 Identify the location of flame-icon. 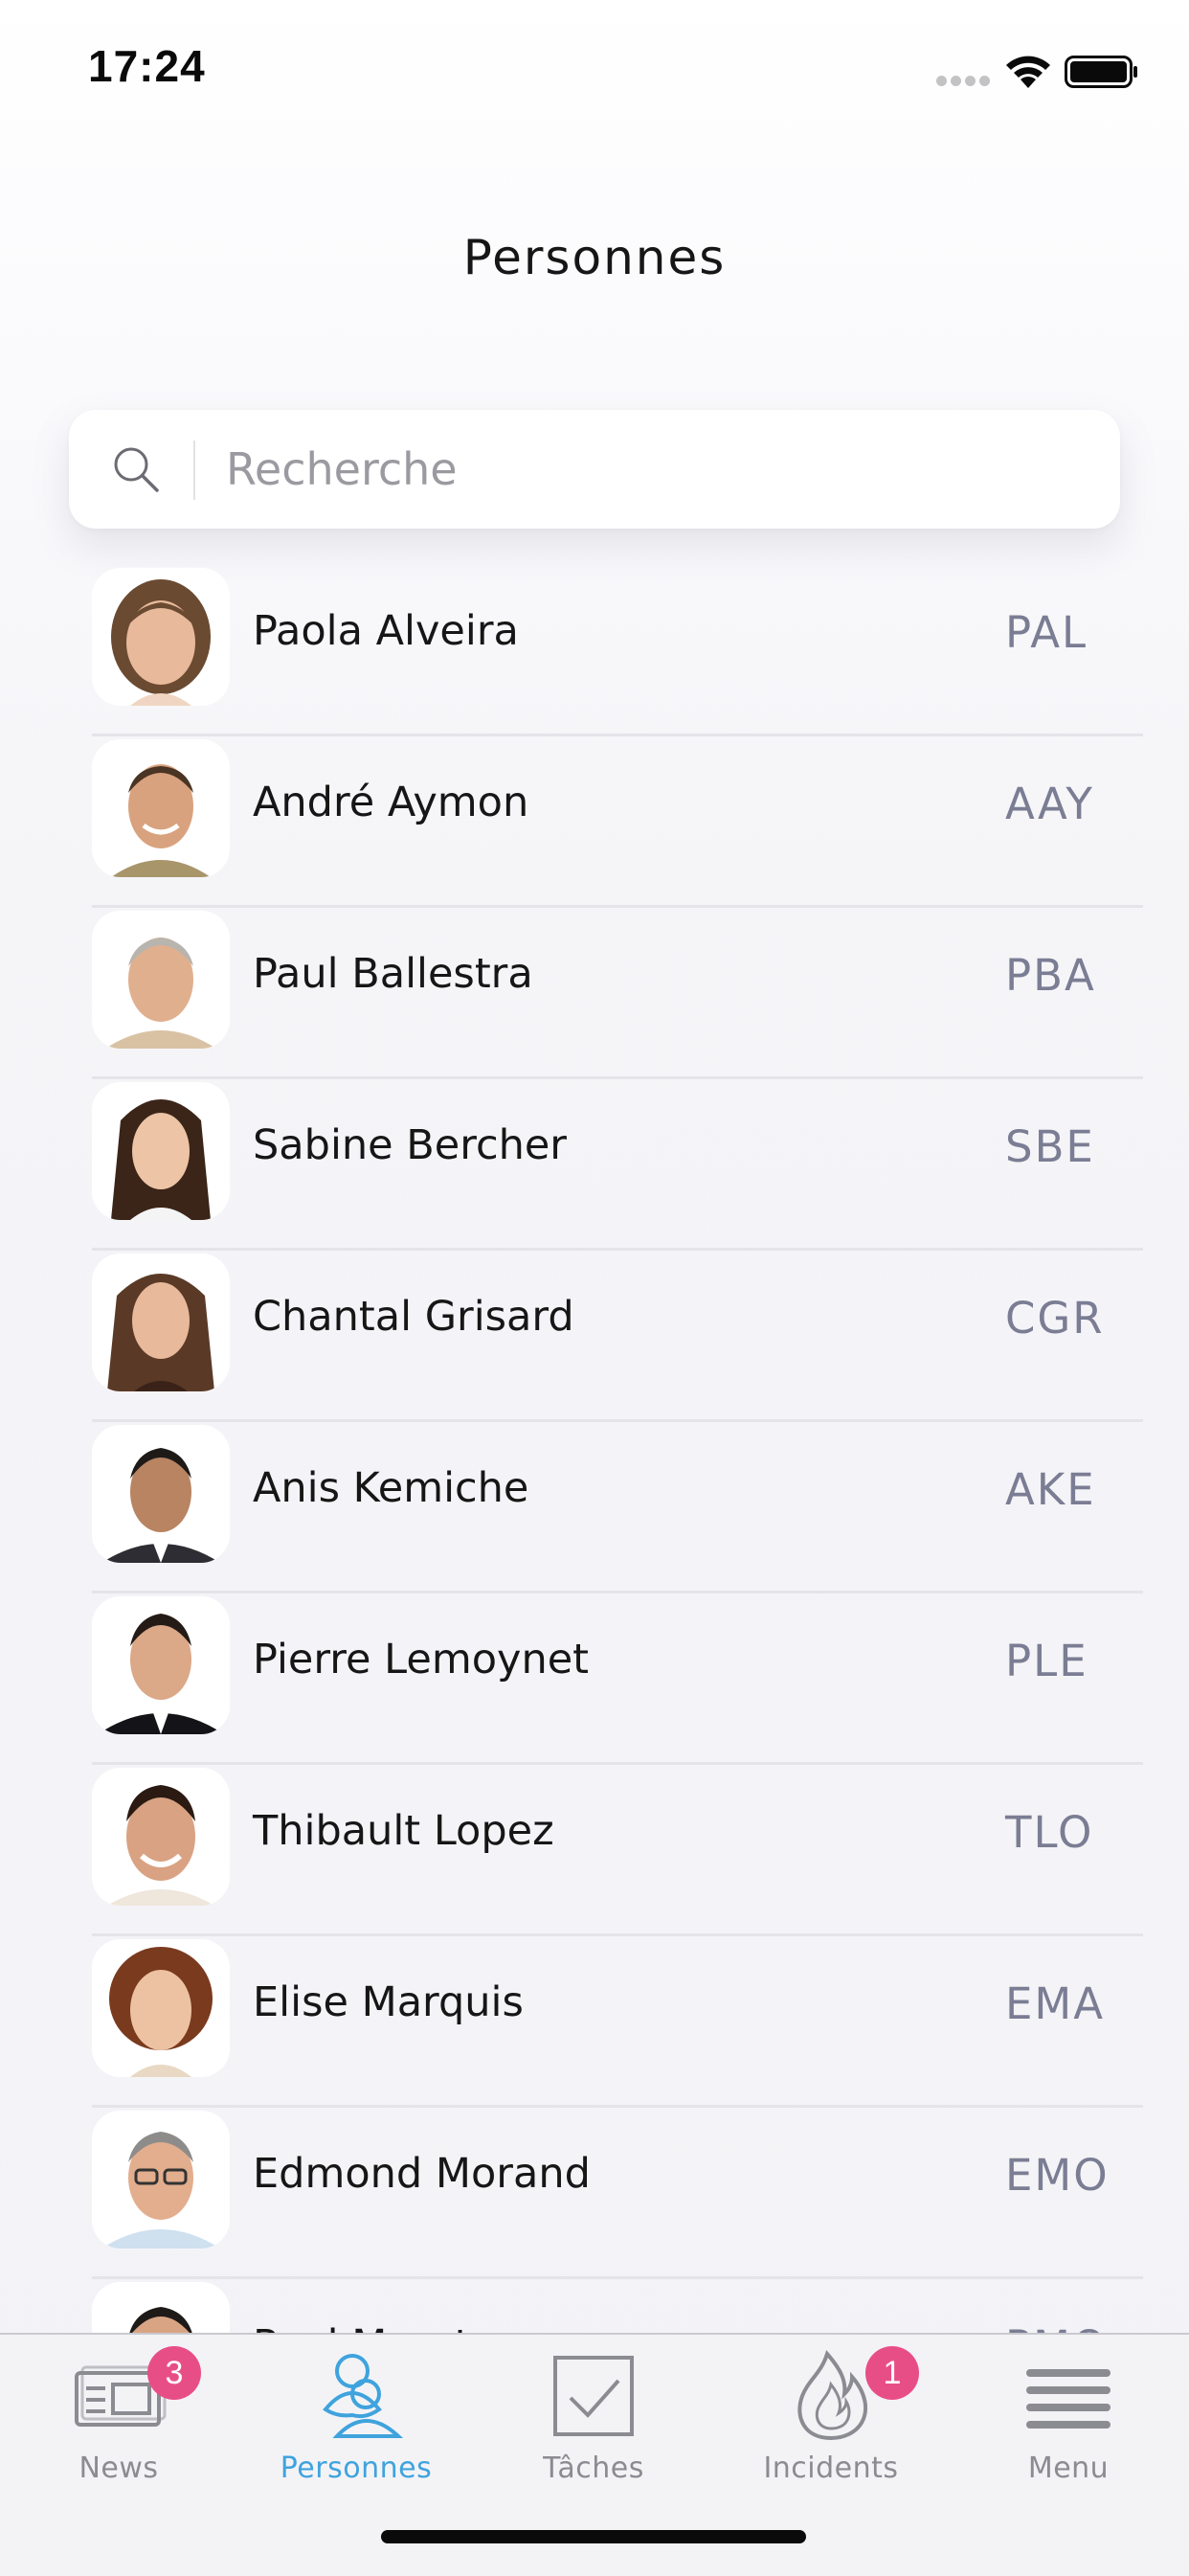
(832, 2395).